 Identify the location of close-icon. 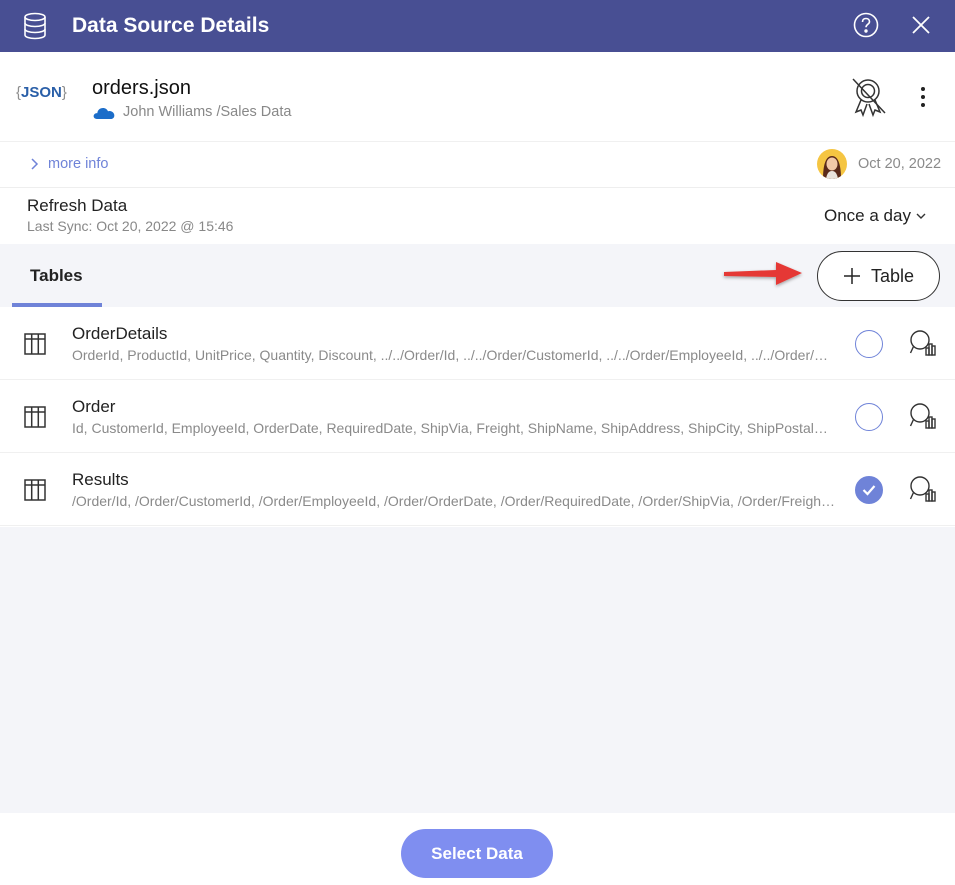
(921, 25).